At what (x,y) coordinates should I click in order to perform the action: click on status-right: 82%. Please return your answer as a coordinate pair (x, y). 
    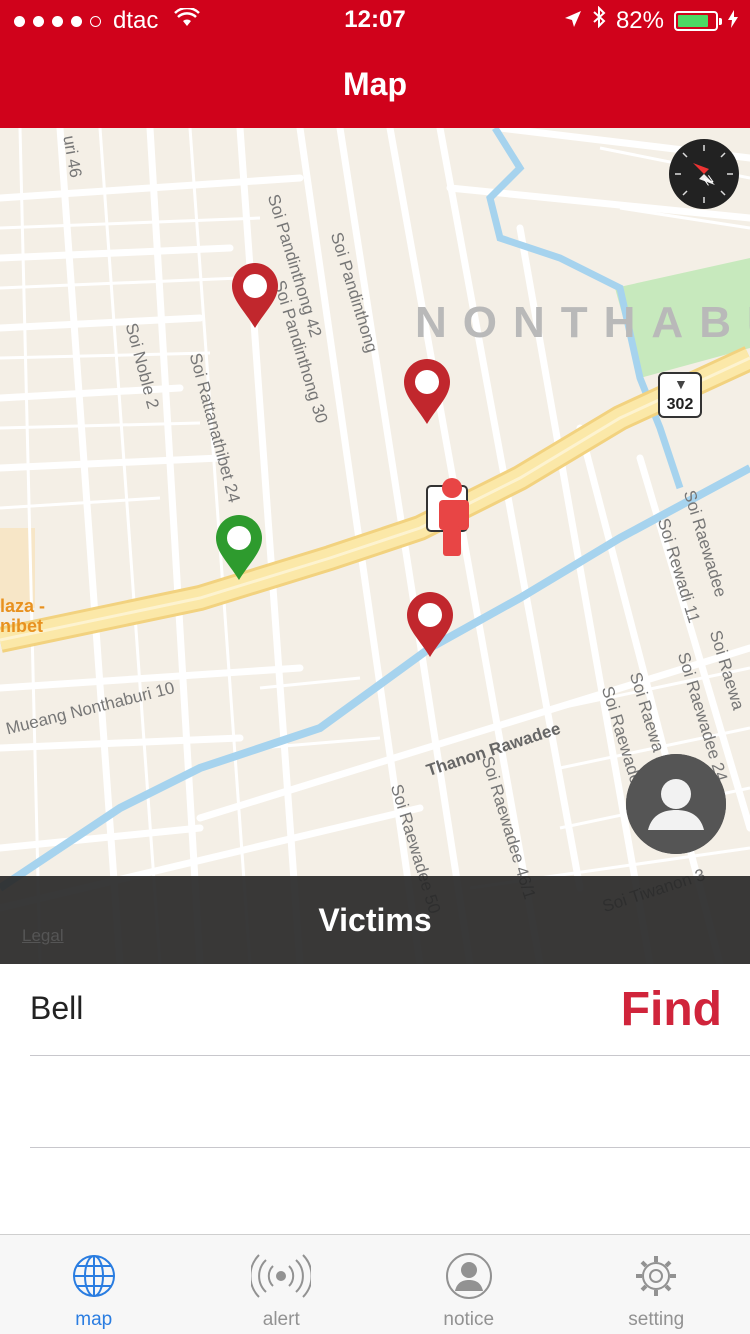
    Looking at the image, I should click on (651, 20).